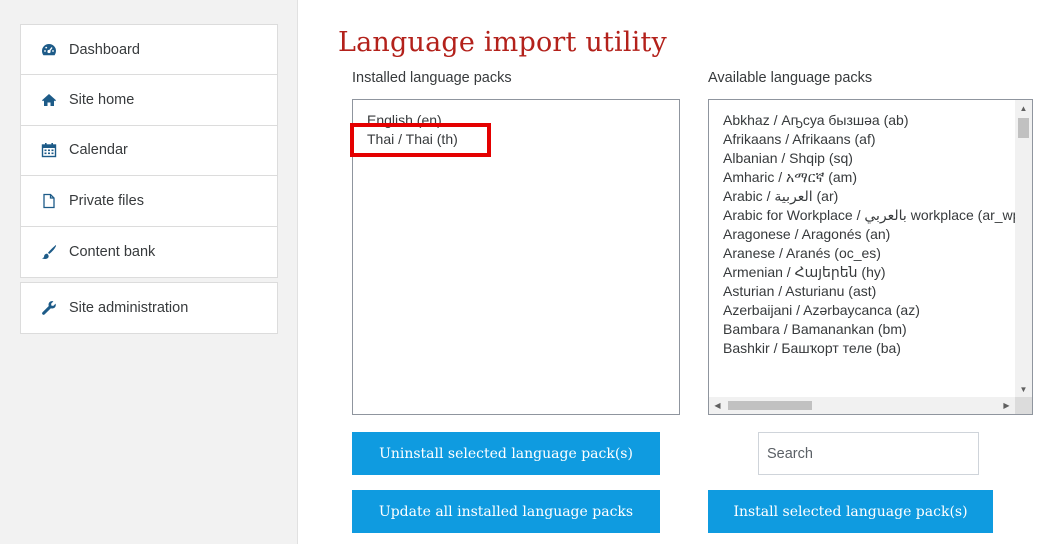 This screenshot has width=1042, height=544. Describe the element at coordinates (149, 100) in the screenshot. I see `nav-item-site-home: Site home` at that location.